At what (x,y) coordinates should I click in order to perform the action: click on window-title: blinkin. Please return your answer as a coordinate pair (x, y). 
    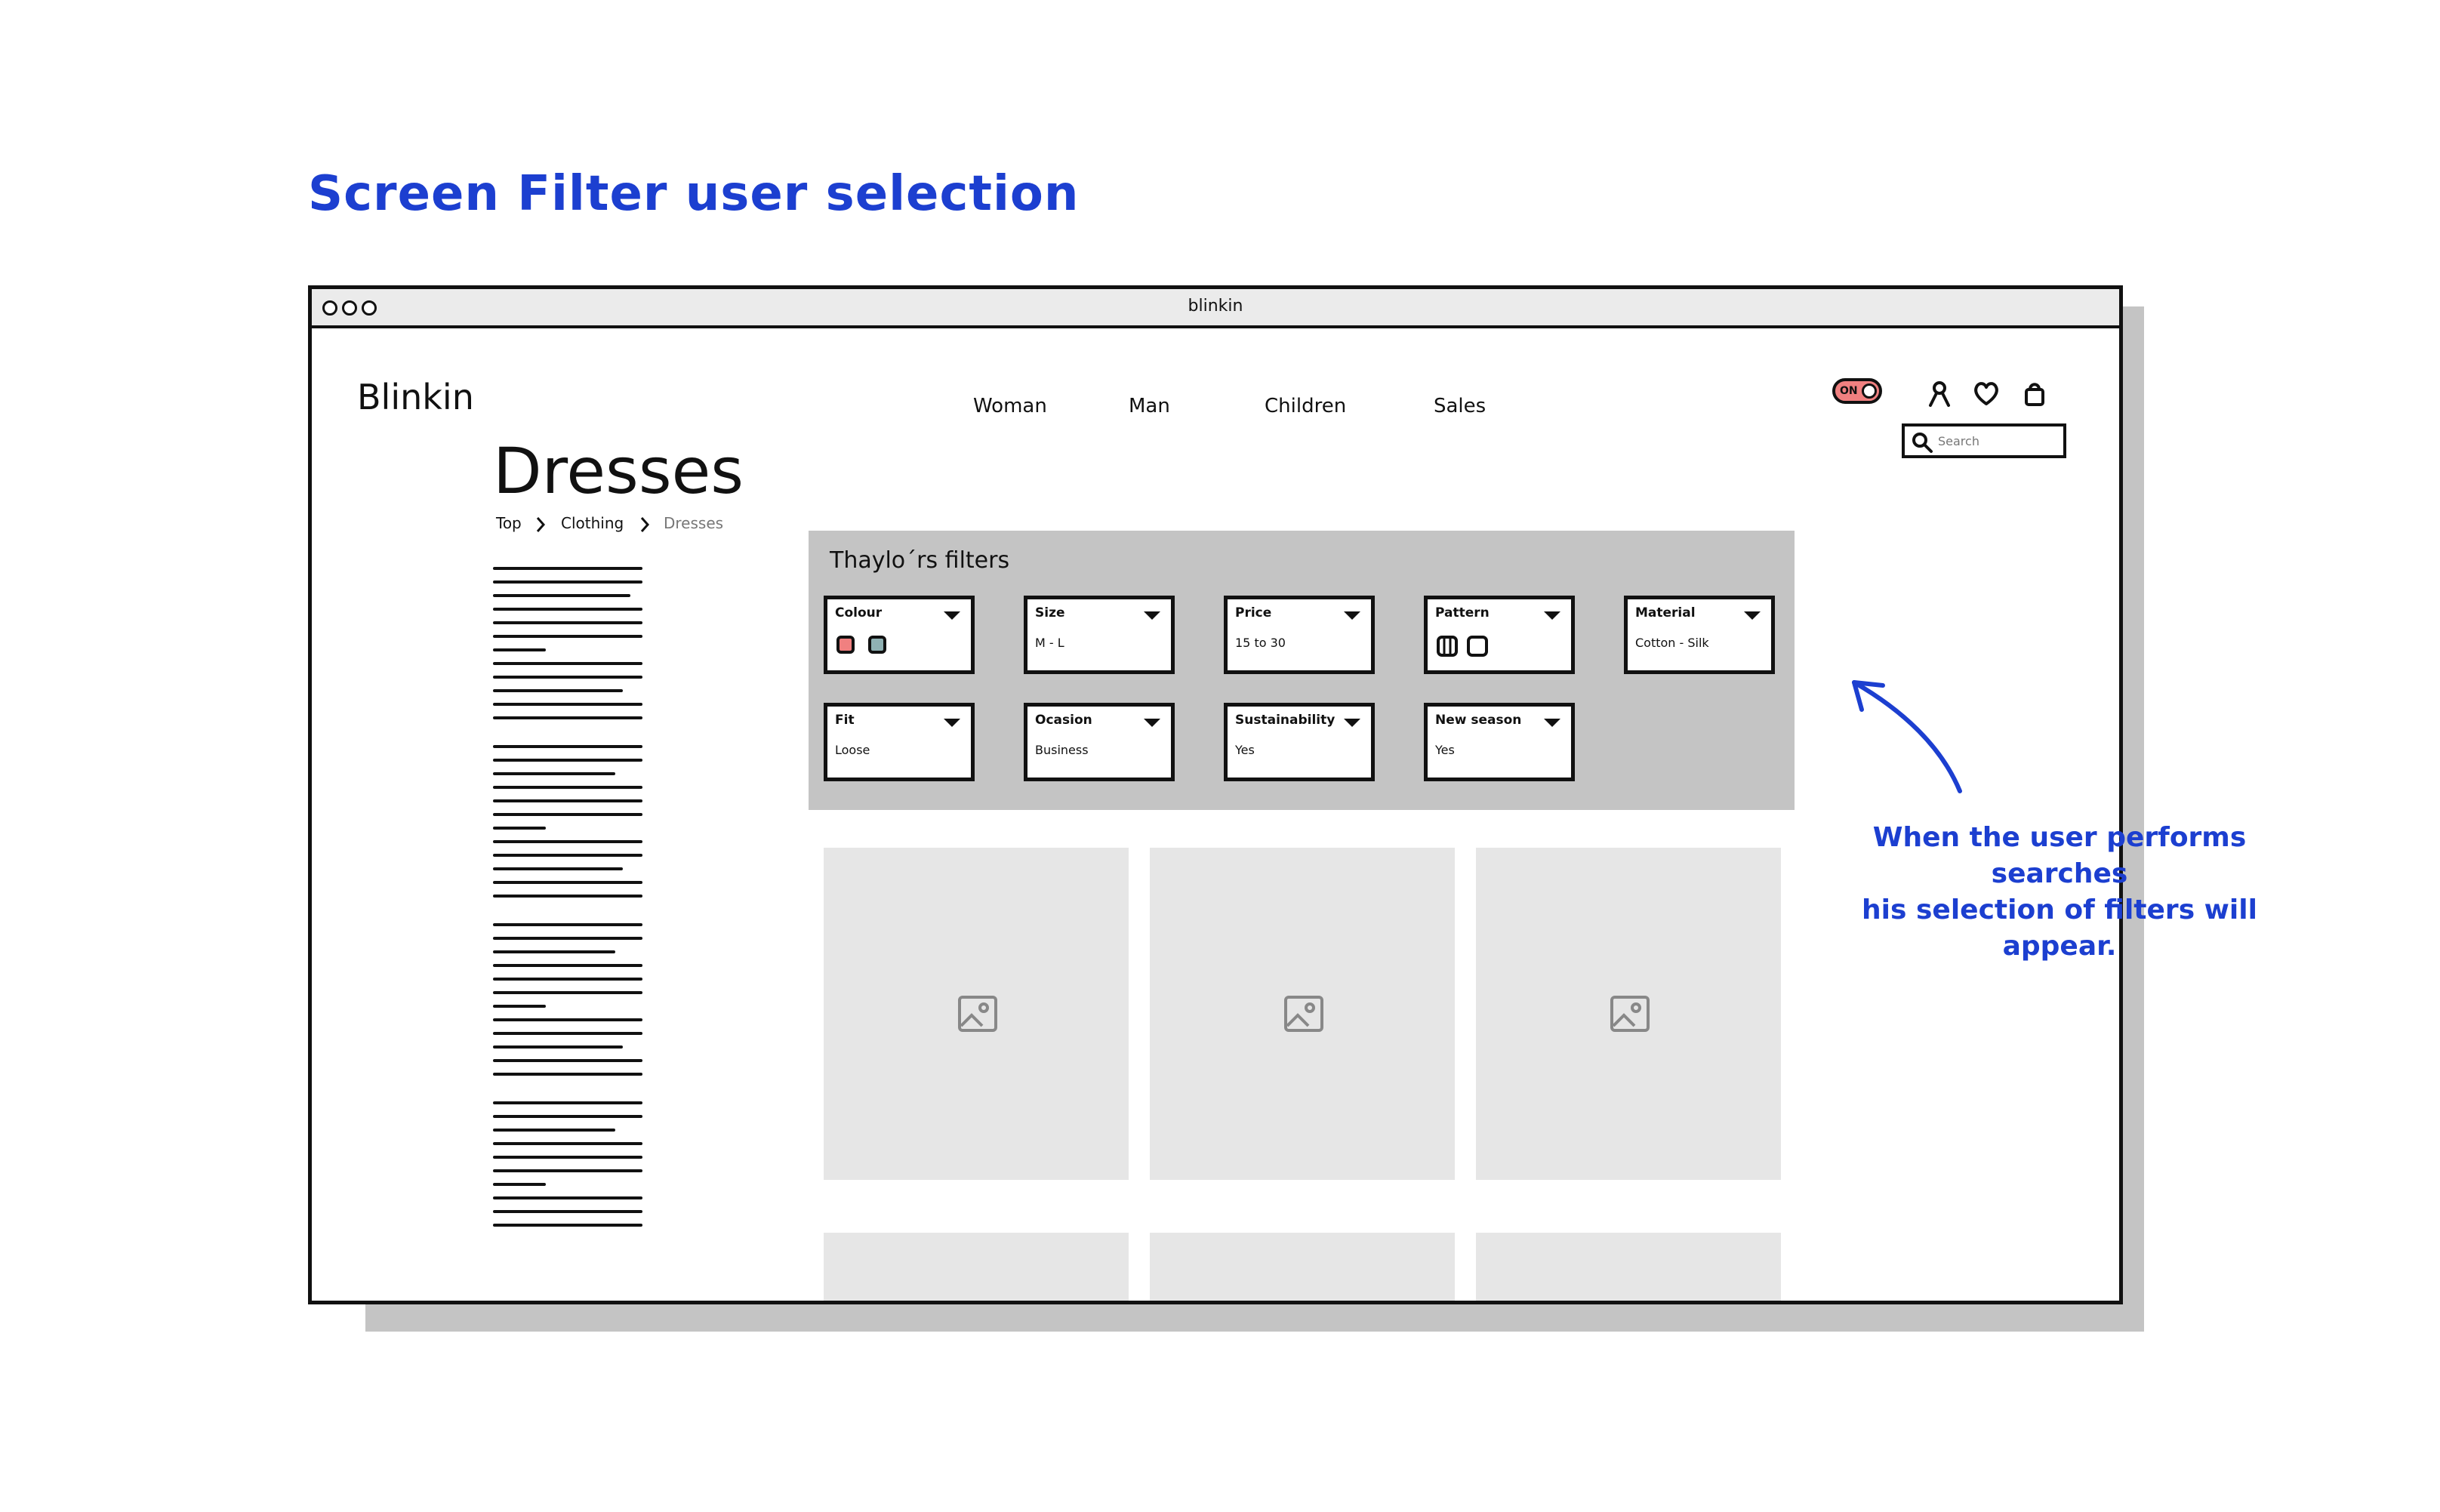
    Looking at the image, I should click on (1215, 306).